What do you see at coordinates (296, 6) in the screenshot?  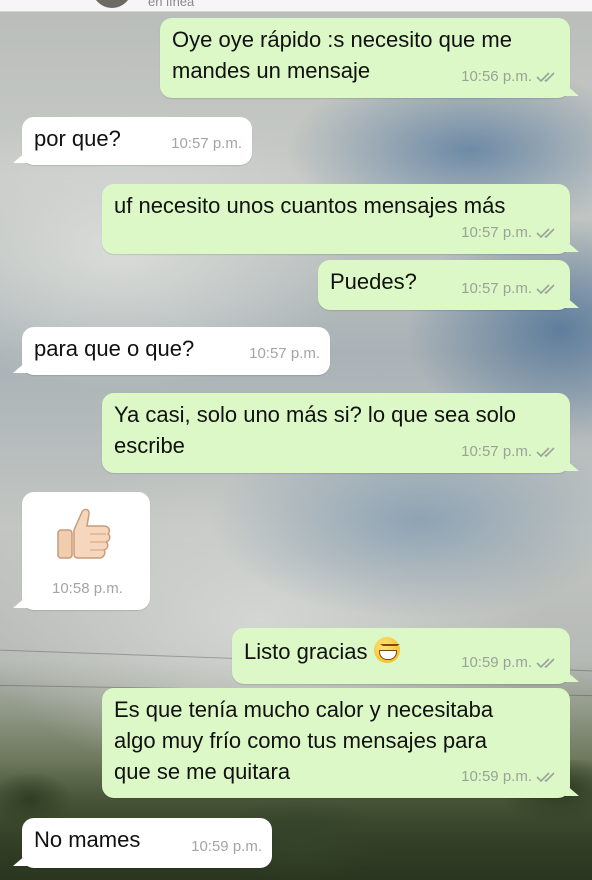 I see `chat-header: en línea` at bounding box center [296, 6].